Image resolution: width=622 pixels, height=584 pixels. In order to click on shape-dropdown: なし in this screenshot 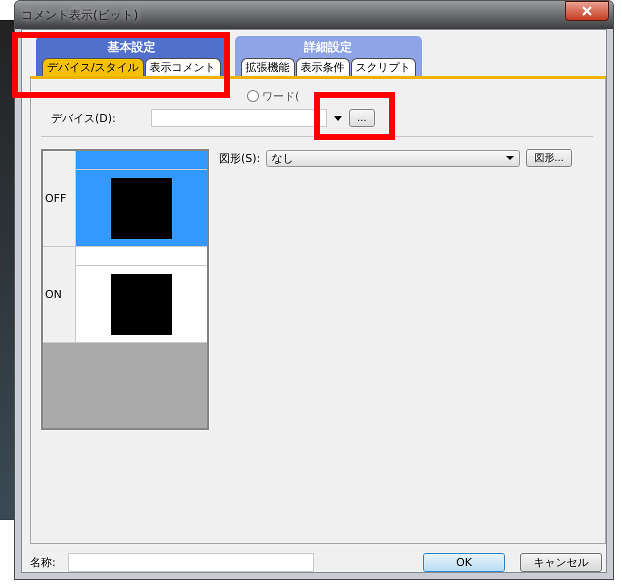, I will do `click(393, 158)`.